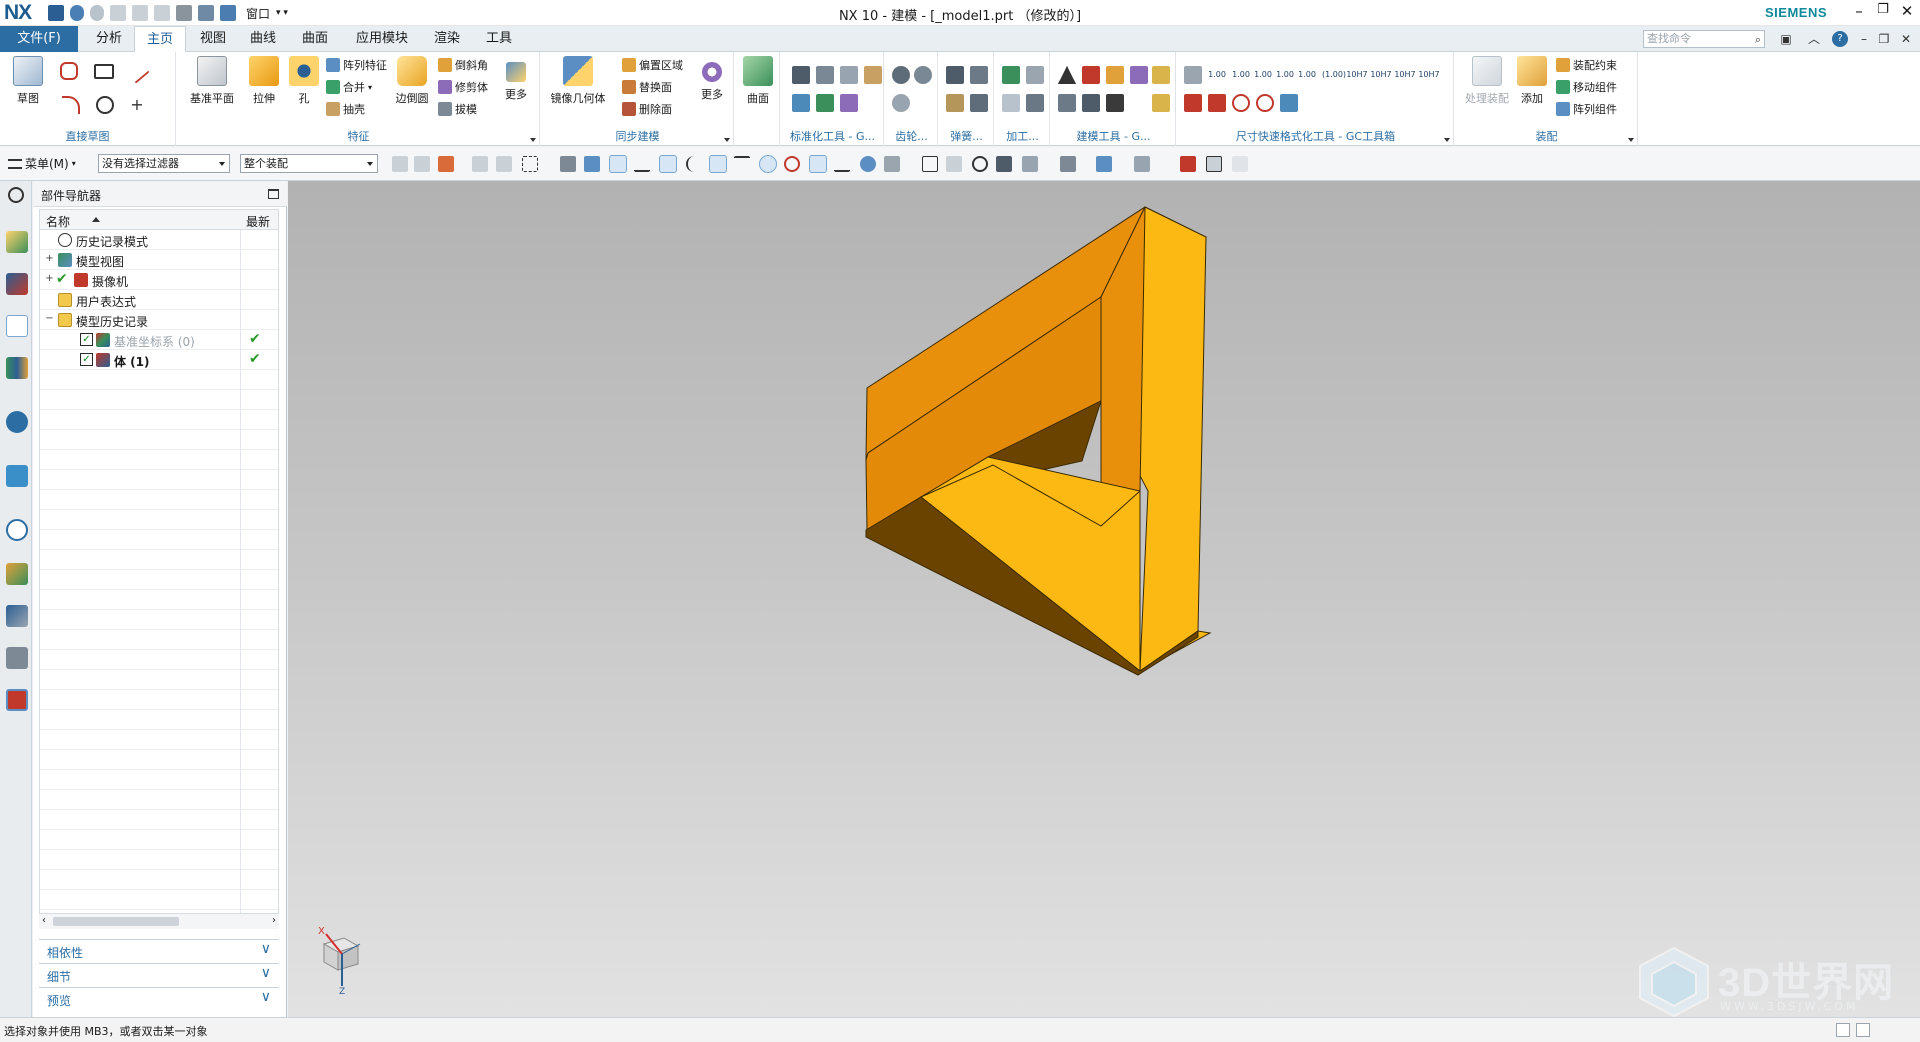 Image resolution: width=1920 pixels, height=1042 pixels. I want to click on feature-more-button: 更多, so click(516, 79).